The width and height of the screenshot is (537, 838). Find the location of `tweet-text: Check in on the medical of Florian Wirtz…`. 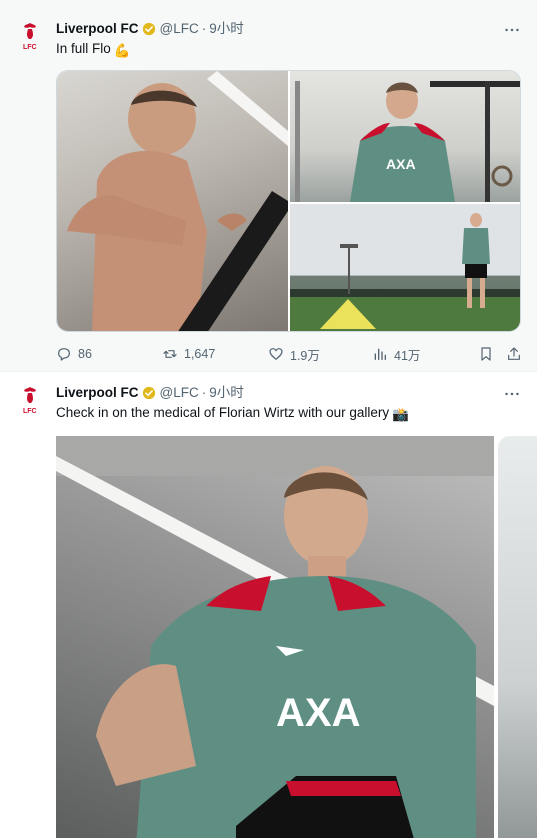

tweet-text: Check in on the medical of Florian Wirtz… is located at coordinates (288, 414).